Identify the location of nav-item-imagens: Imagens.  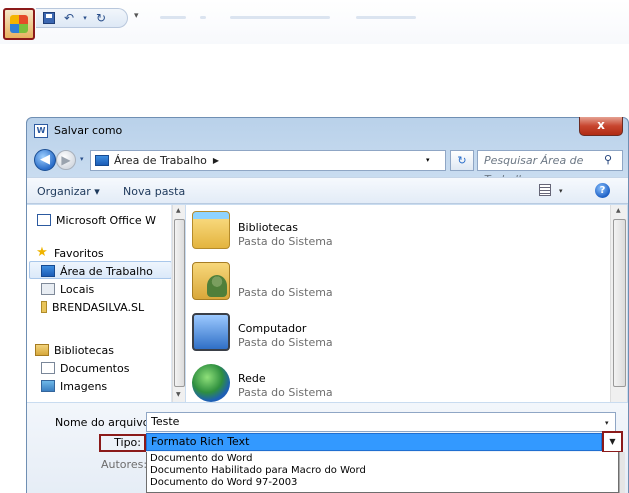
(74, 386).